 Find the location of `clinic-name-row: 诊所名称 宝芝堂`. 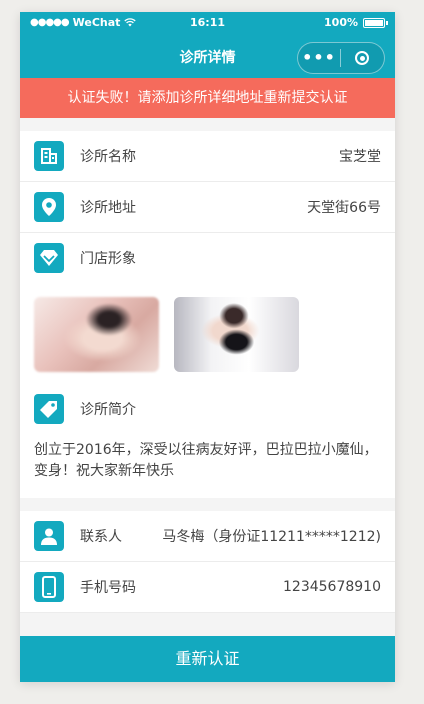

clinic-name-row: 诊所名称 宝芝堂 is located at coordinates (207, 156).